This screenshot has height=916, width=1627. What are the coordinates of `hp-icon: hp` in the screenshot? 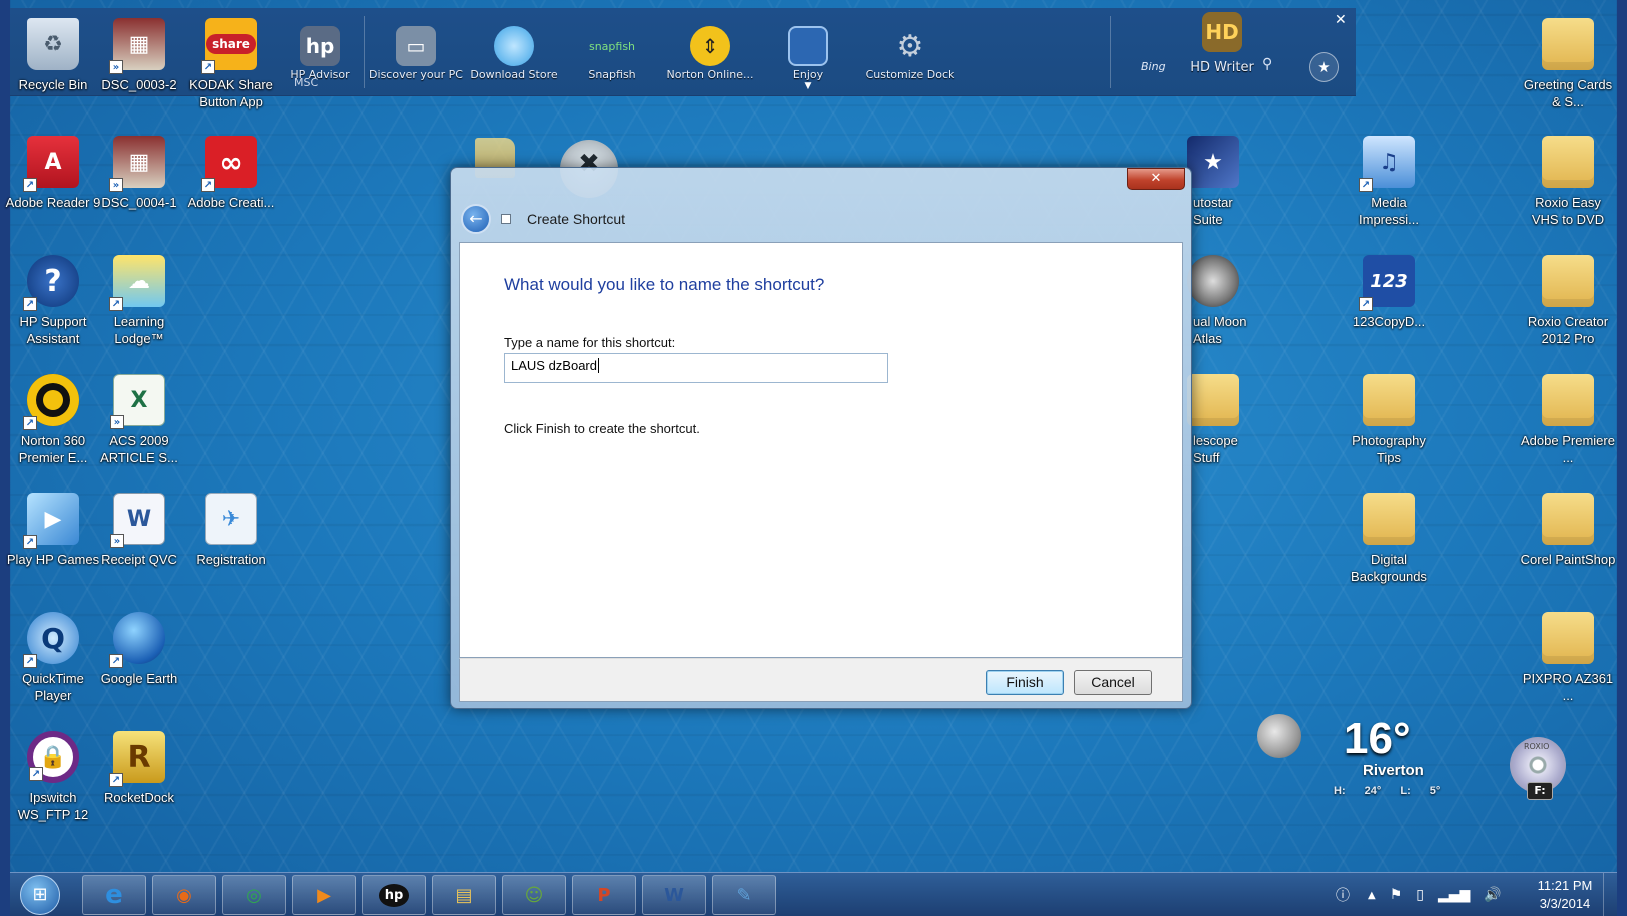 It's located at (394, 895).